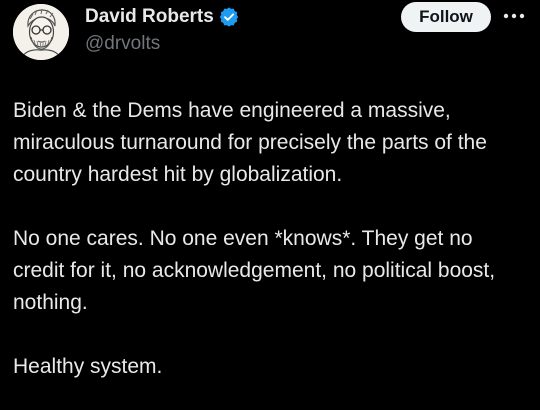  I want to click on verified-badge-icon, so click(229, 17).